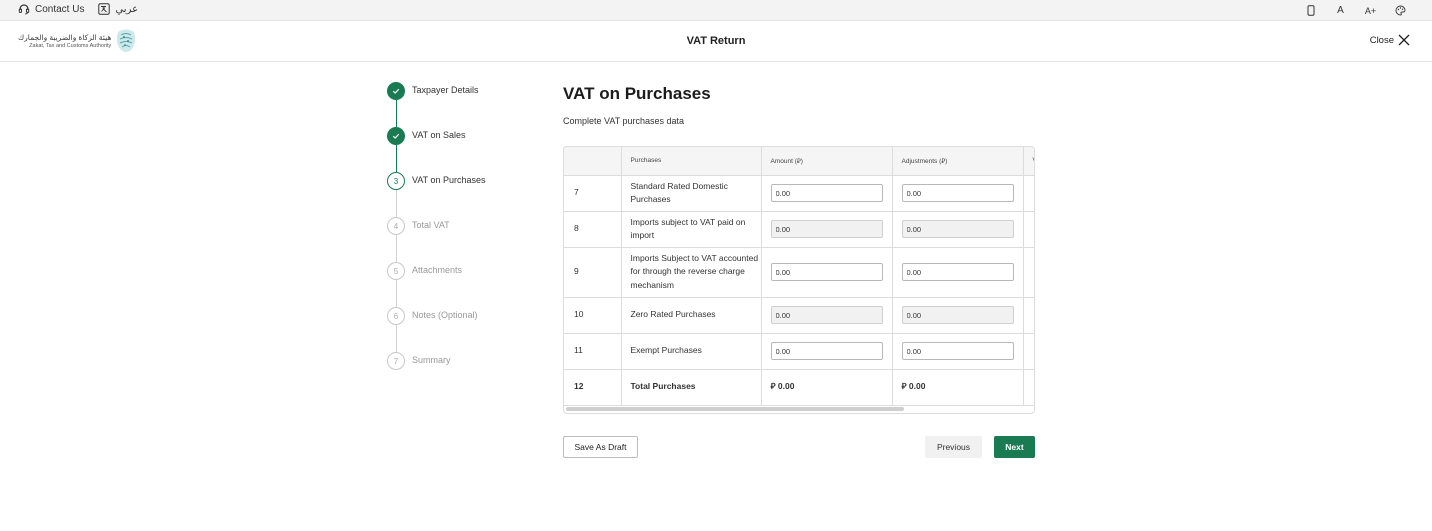  What do you see at coordinates (439, 135) in the screenshot?
I see `step-label: VAT on Sales` at bounding box center [439, 135].